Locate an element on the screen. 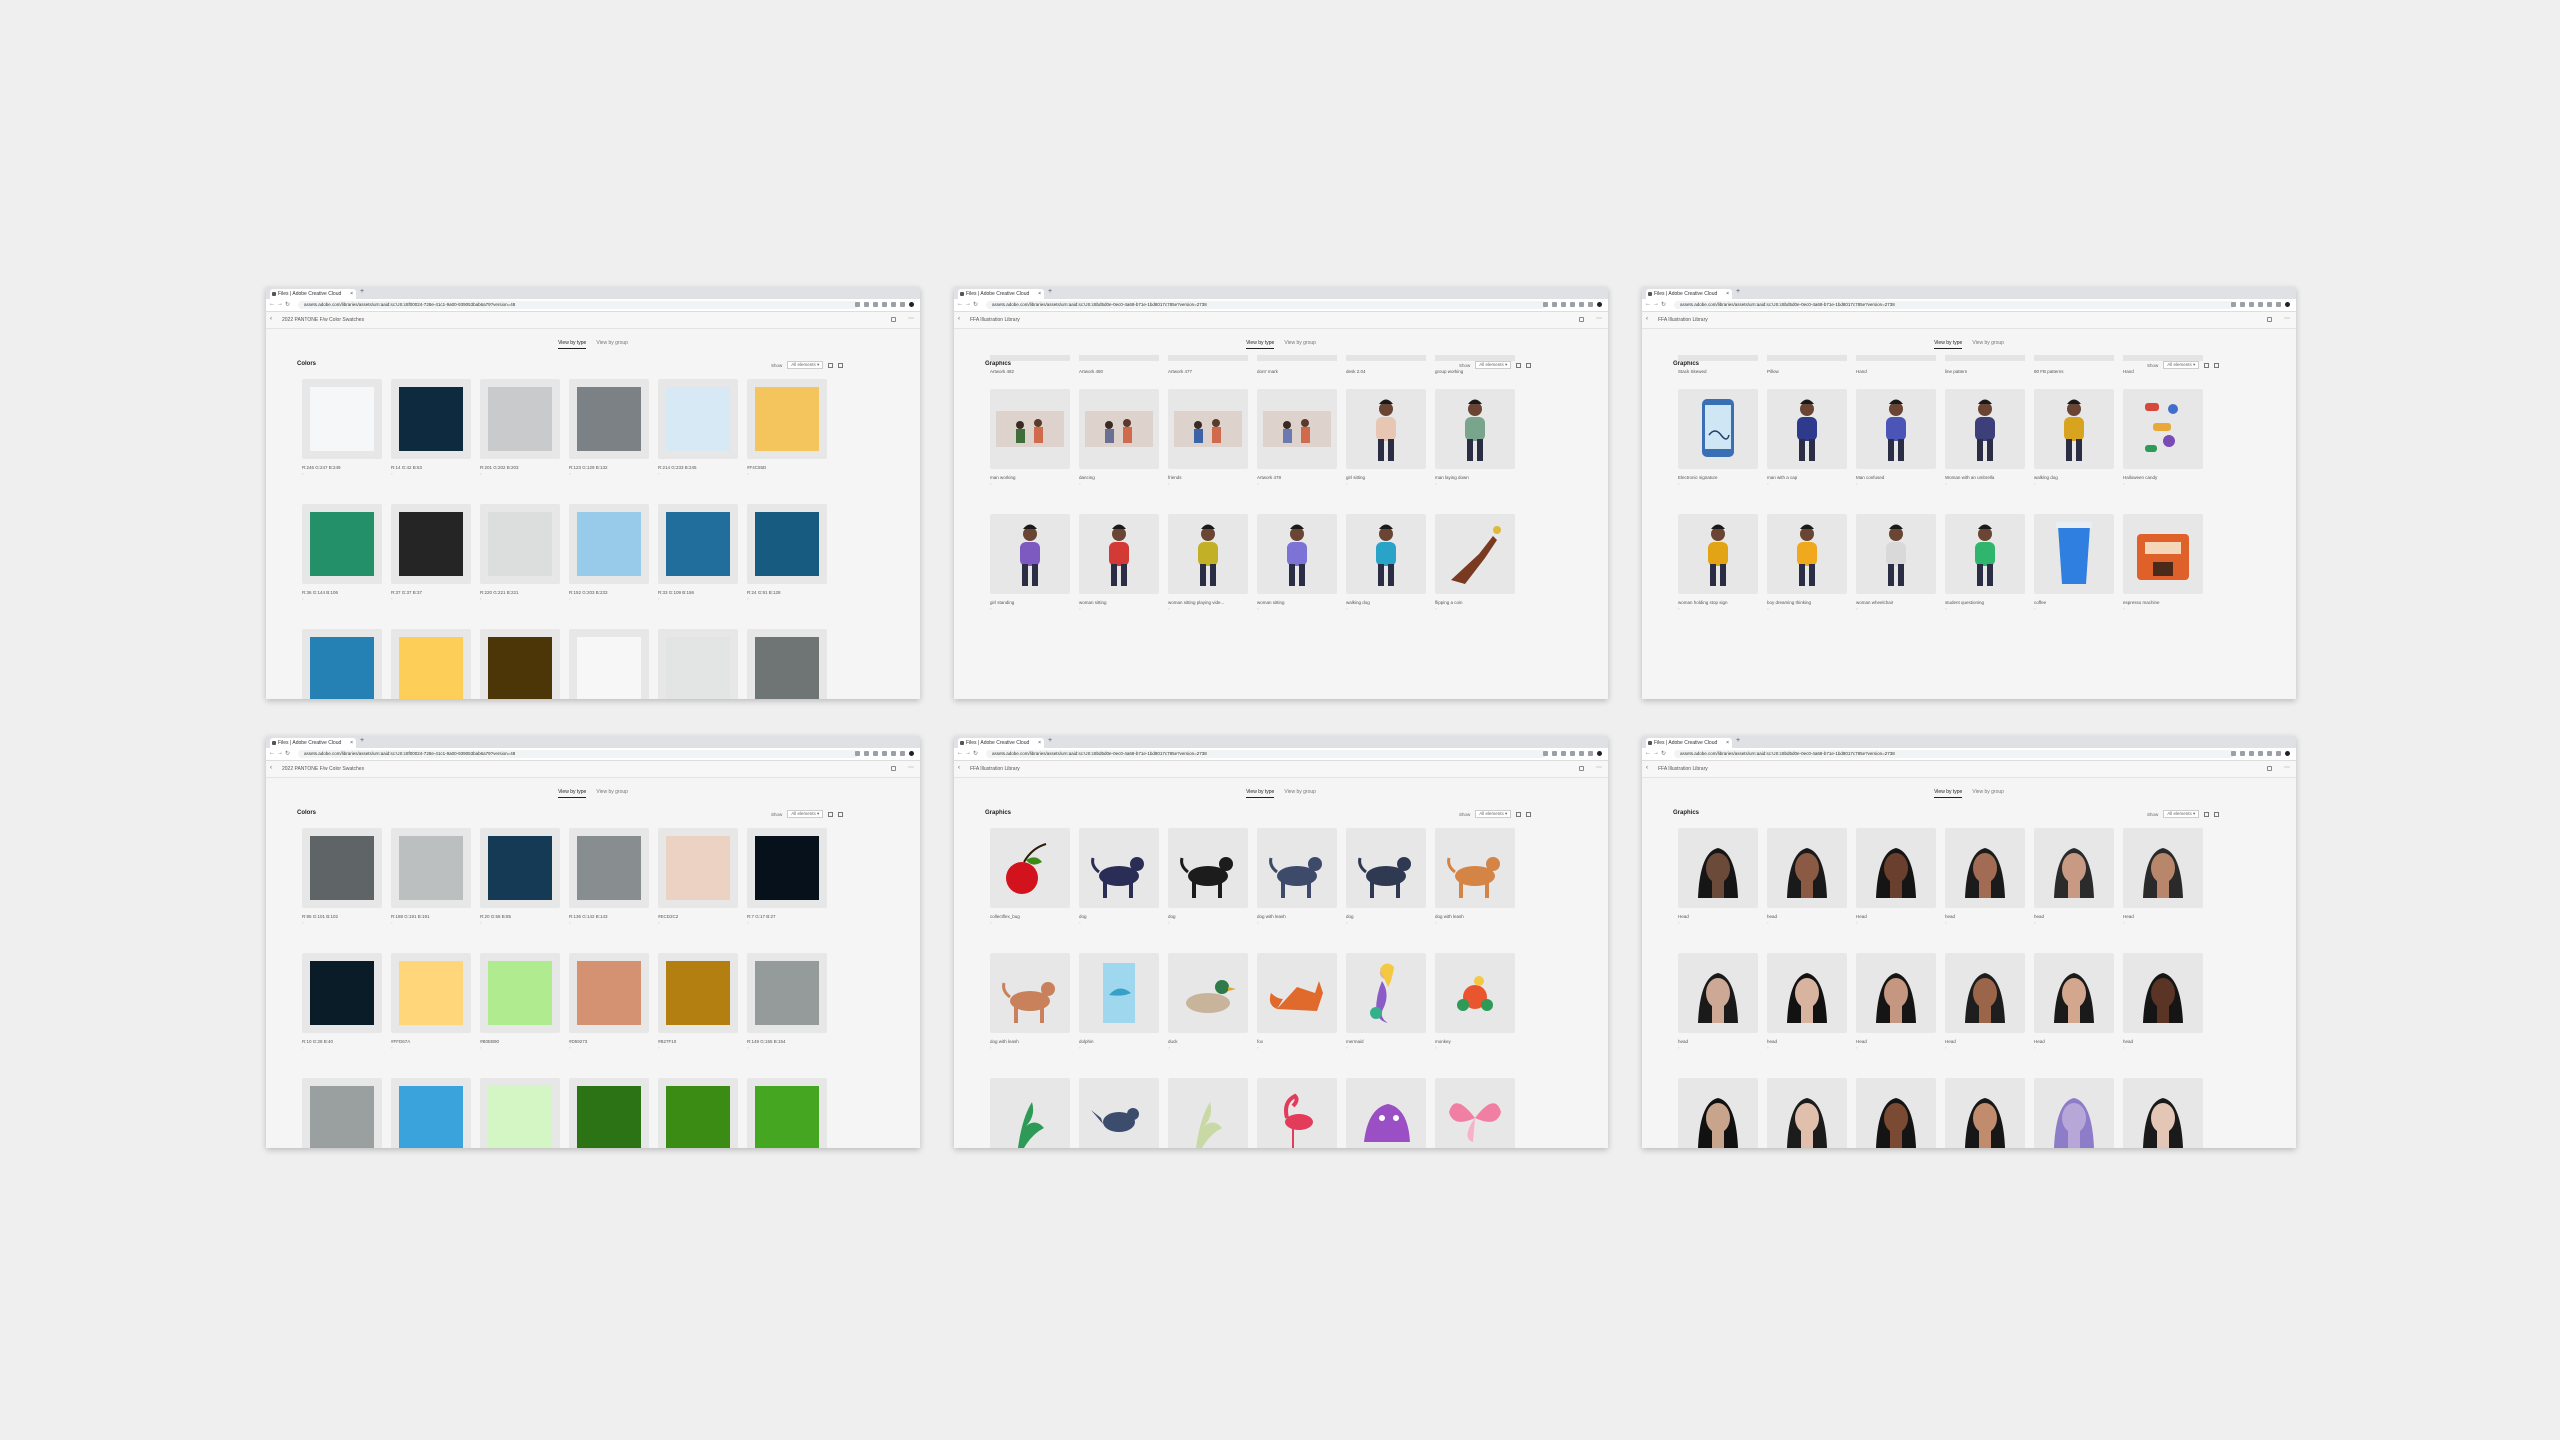 This screenshot has height=1440, width=2560. asset-card: 80 FB patterns is located at coordinates (2074, 364).